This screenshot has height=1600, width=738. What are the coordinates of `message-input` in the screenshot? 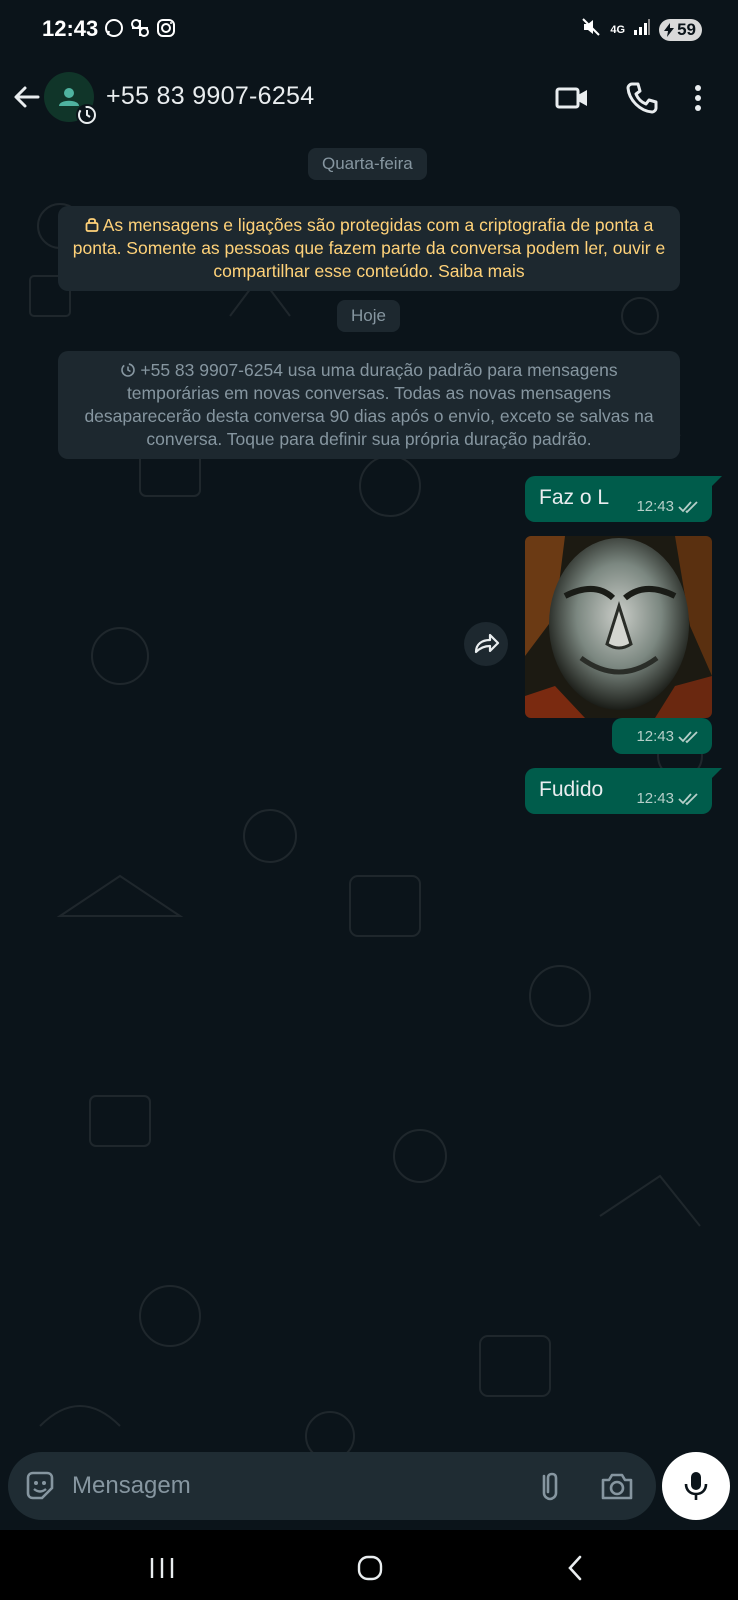 It's located at (292, 1486).